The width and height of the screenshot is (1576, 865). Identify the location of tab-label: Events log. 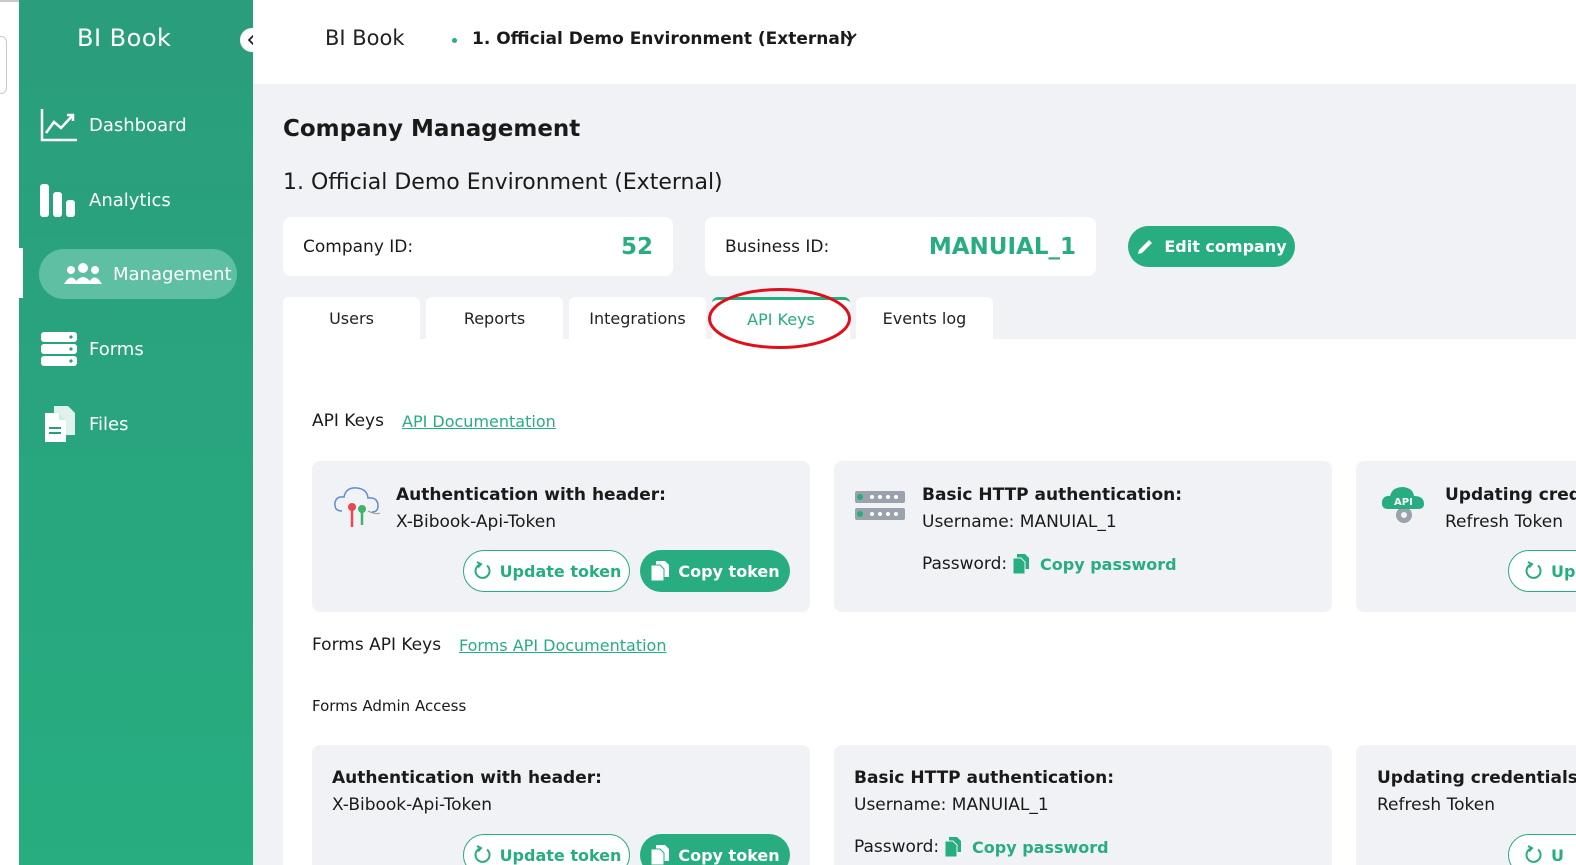
(924, 318).